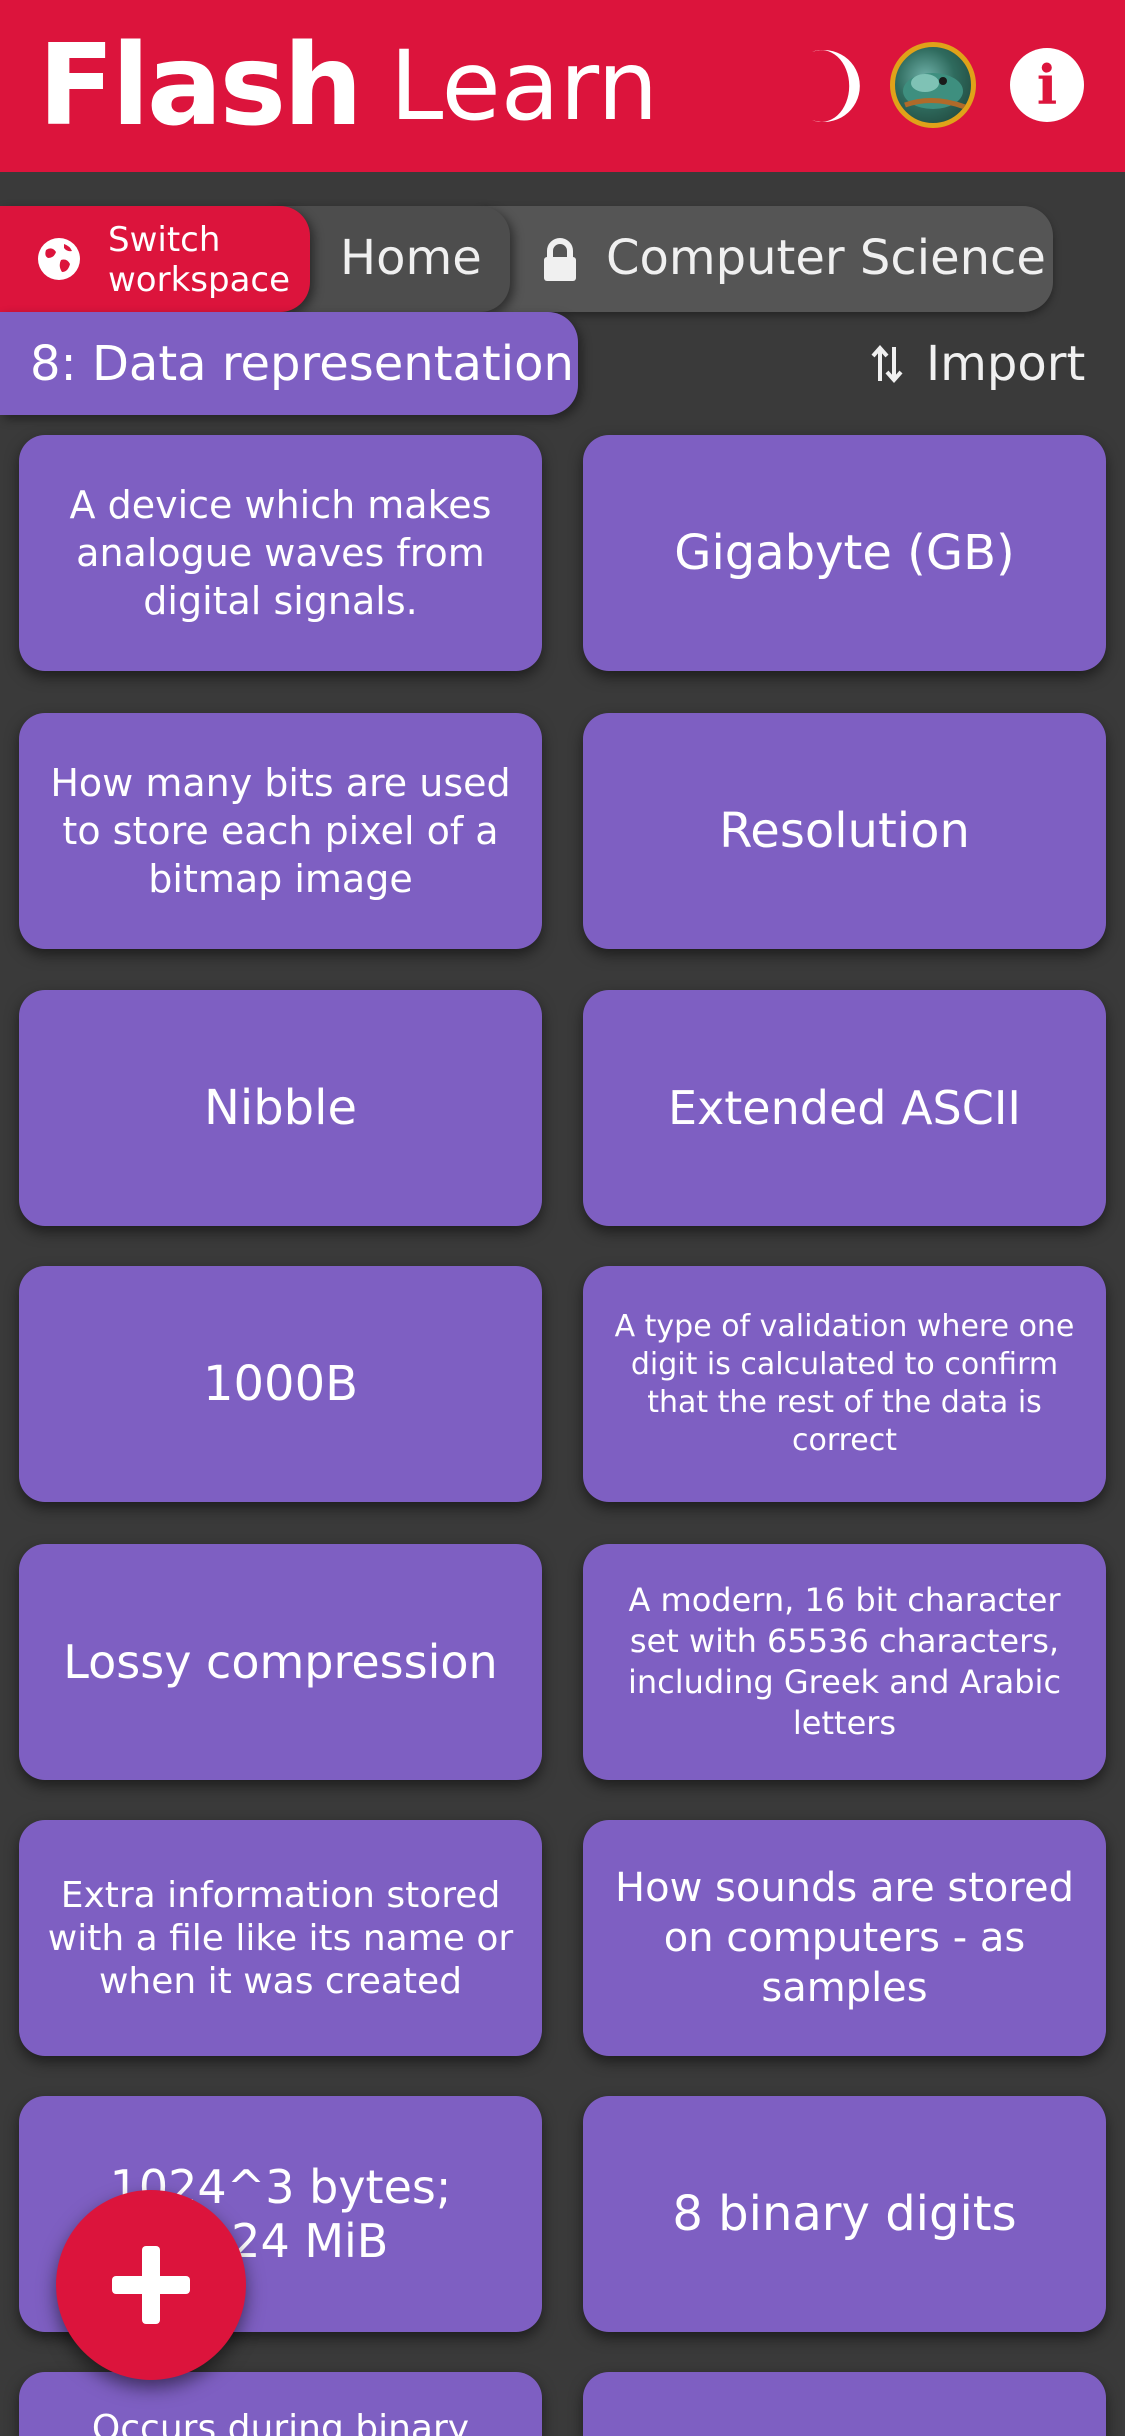 This screenshot has height=2436, width=1125. I want to click on app-logo: Flash Learn, so click(348, 86).